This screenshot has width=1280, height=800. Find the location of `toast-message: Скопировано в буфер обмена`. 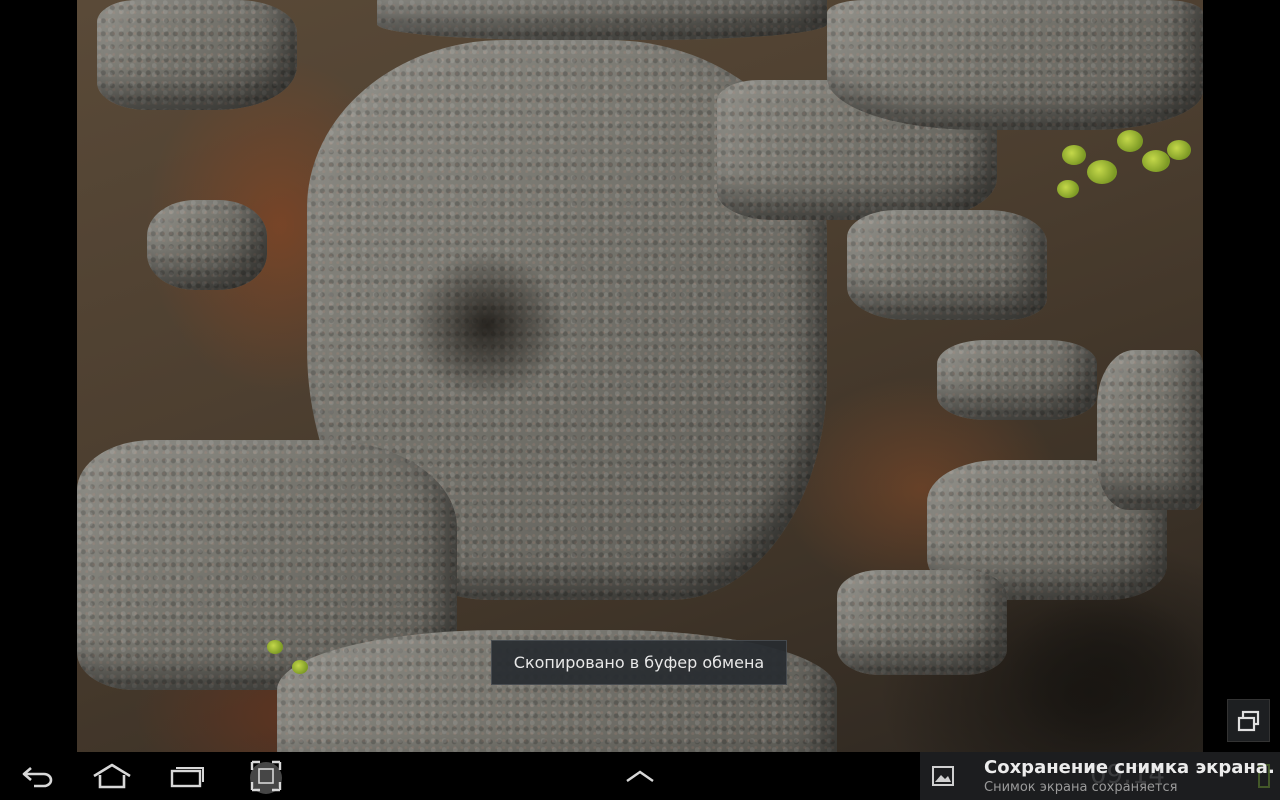

toast-message: Скопировано в буфер обмена is located at coordinates (639, 662).